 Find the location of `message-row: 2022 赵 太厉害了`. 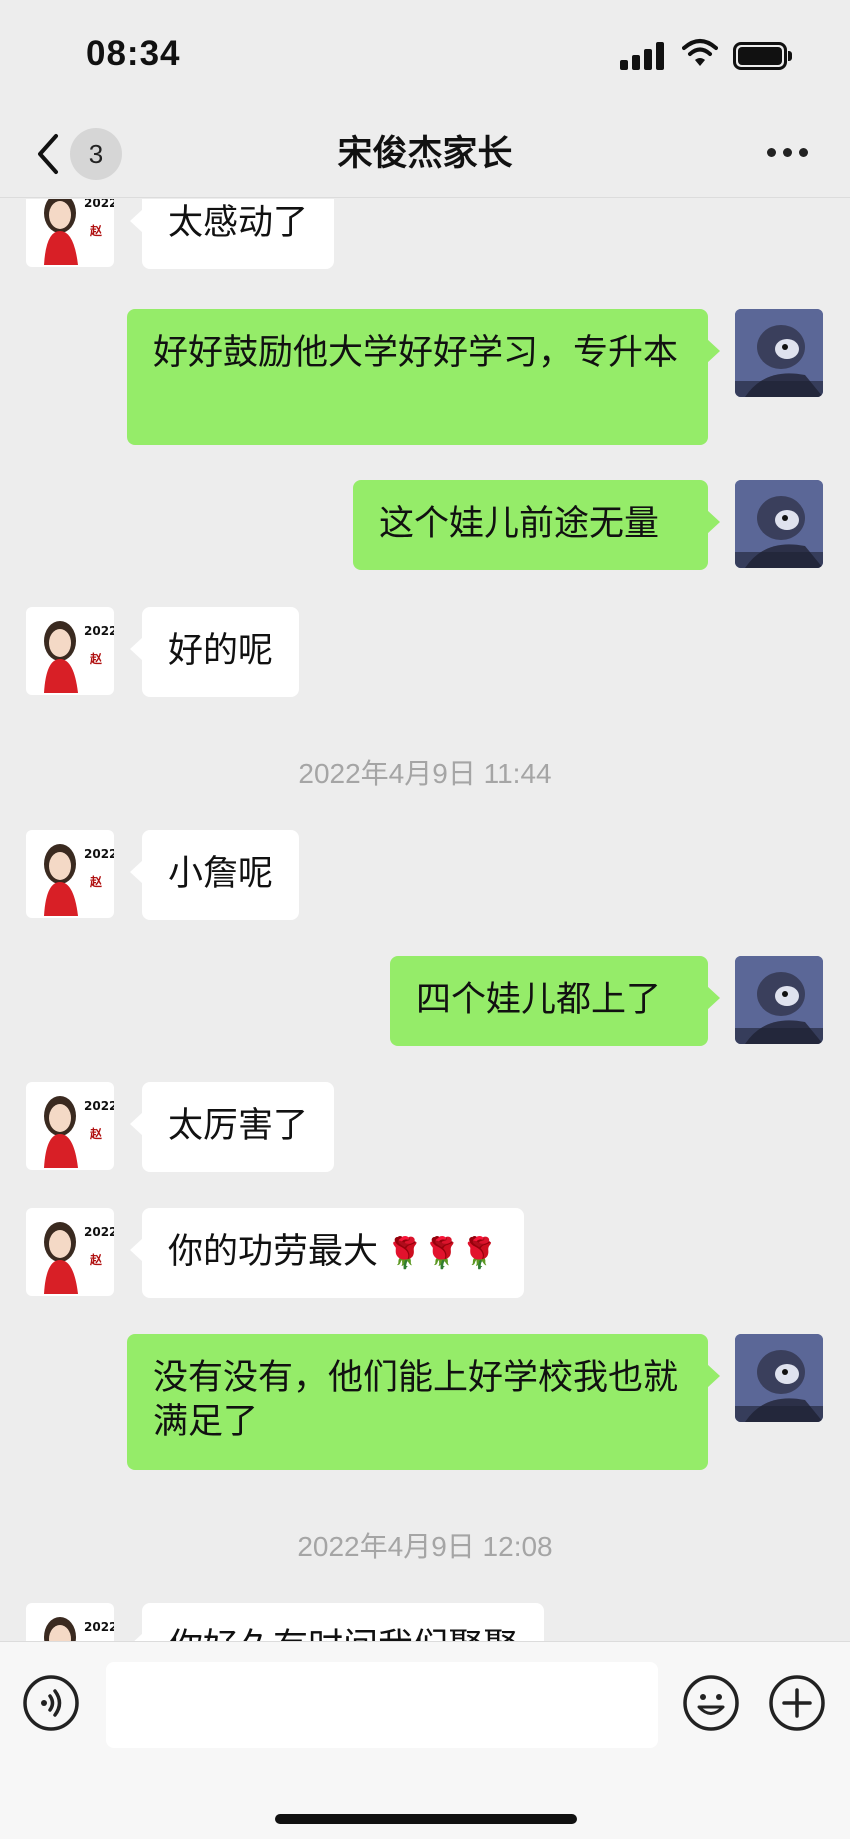

message-row: 2022 赵 太厉害了 is located at coordinates (425, 1127).